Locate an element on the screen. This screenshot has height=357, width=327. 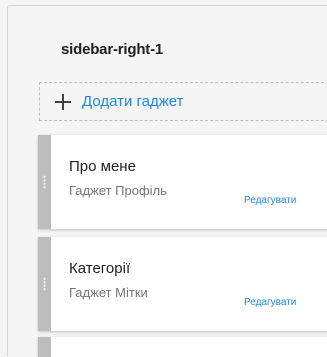
widget-card-partial is located at coordinates (182, 347).